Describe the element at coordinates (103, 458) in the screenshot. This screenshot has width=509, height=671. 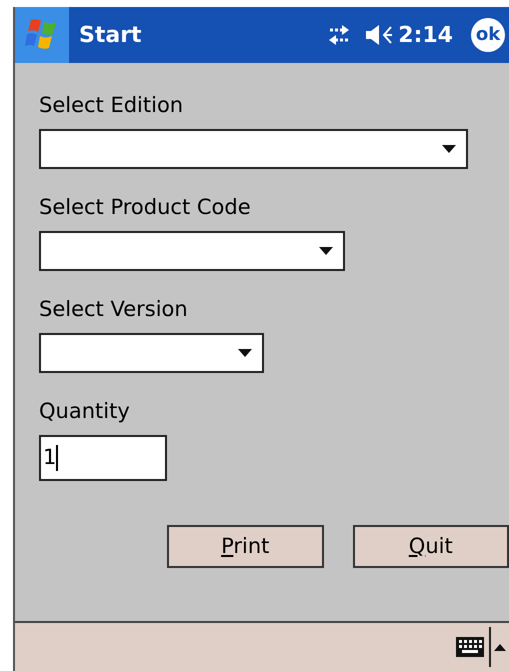
I see `input-field: 1` at that location.